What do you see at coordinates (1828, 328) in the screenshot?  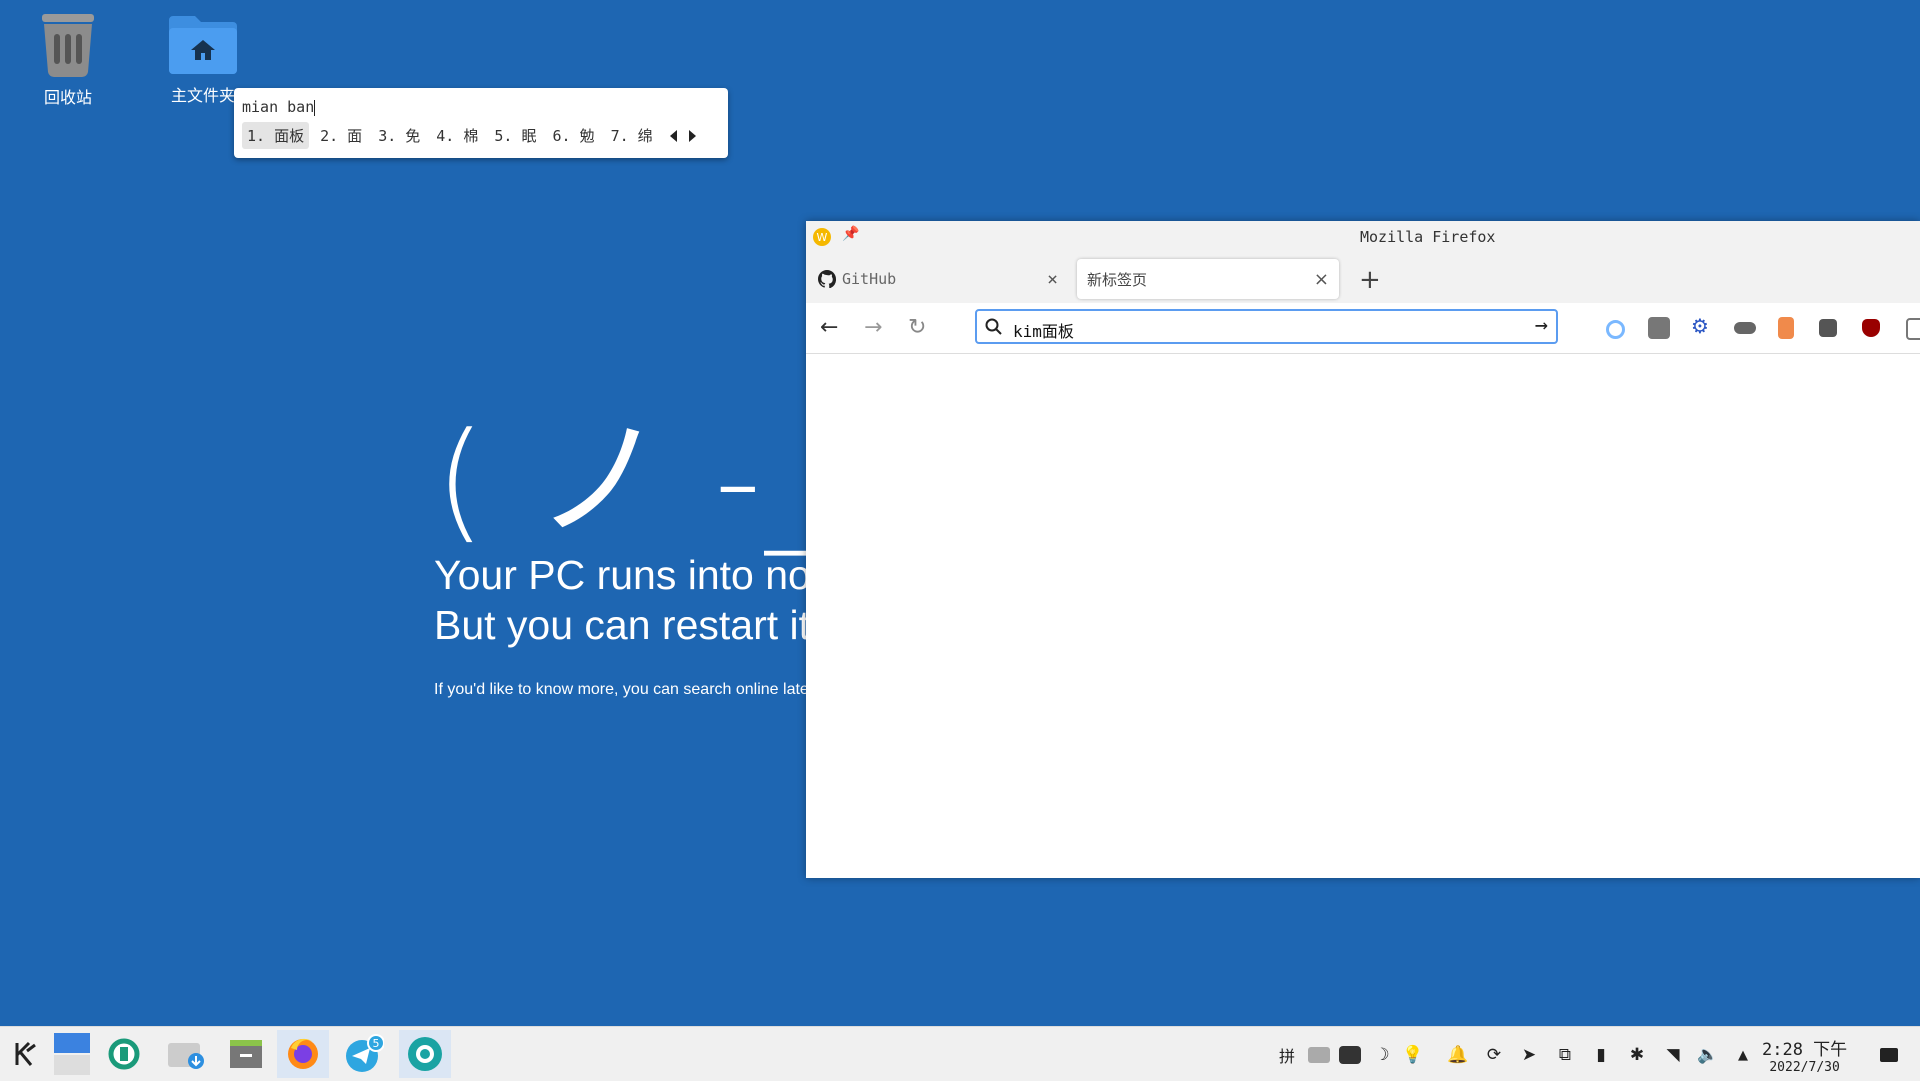 I see `download-extension-icon` at bounding box center [1828, 328].